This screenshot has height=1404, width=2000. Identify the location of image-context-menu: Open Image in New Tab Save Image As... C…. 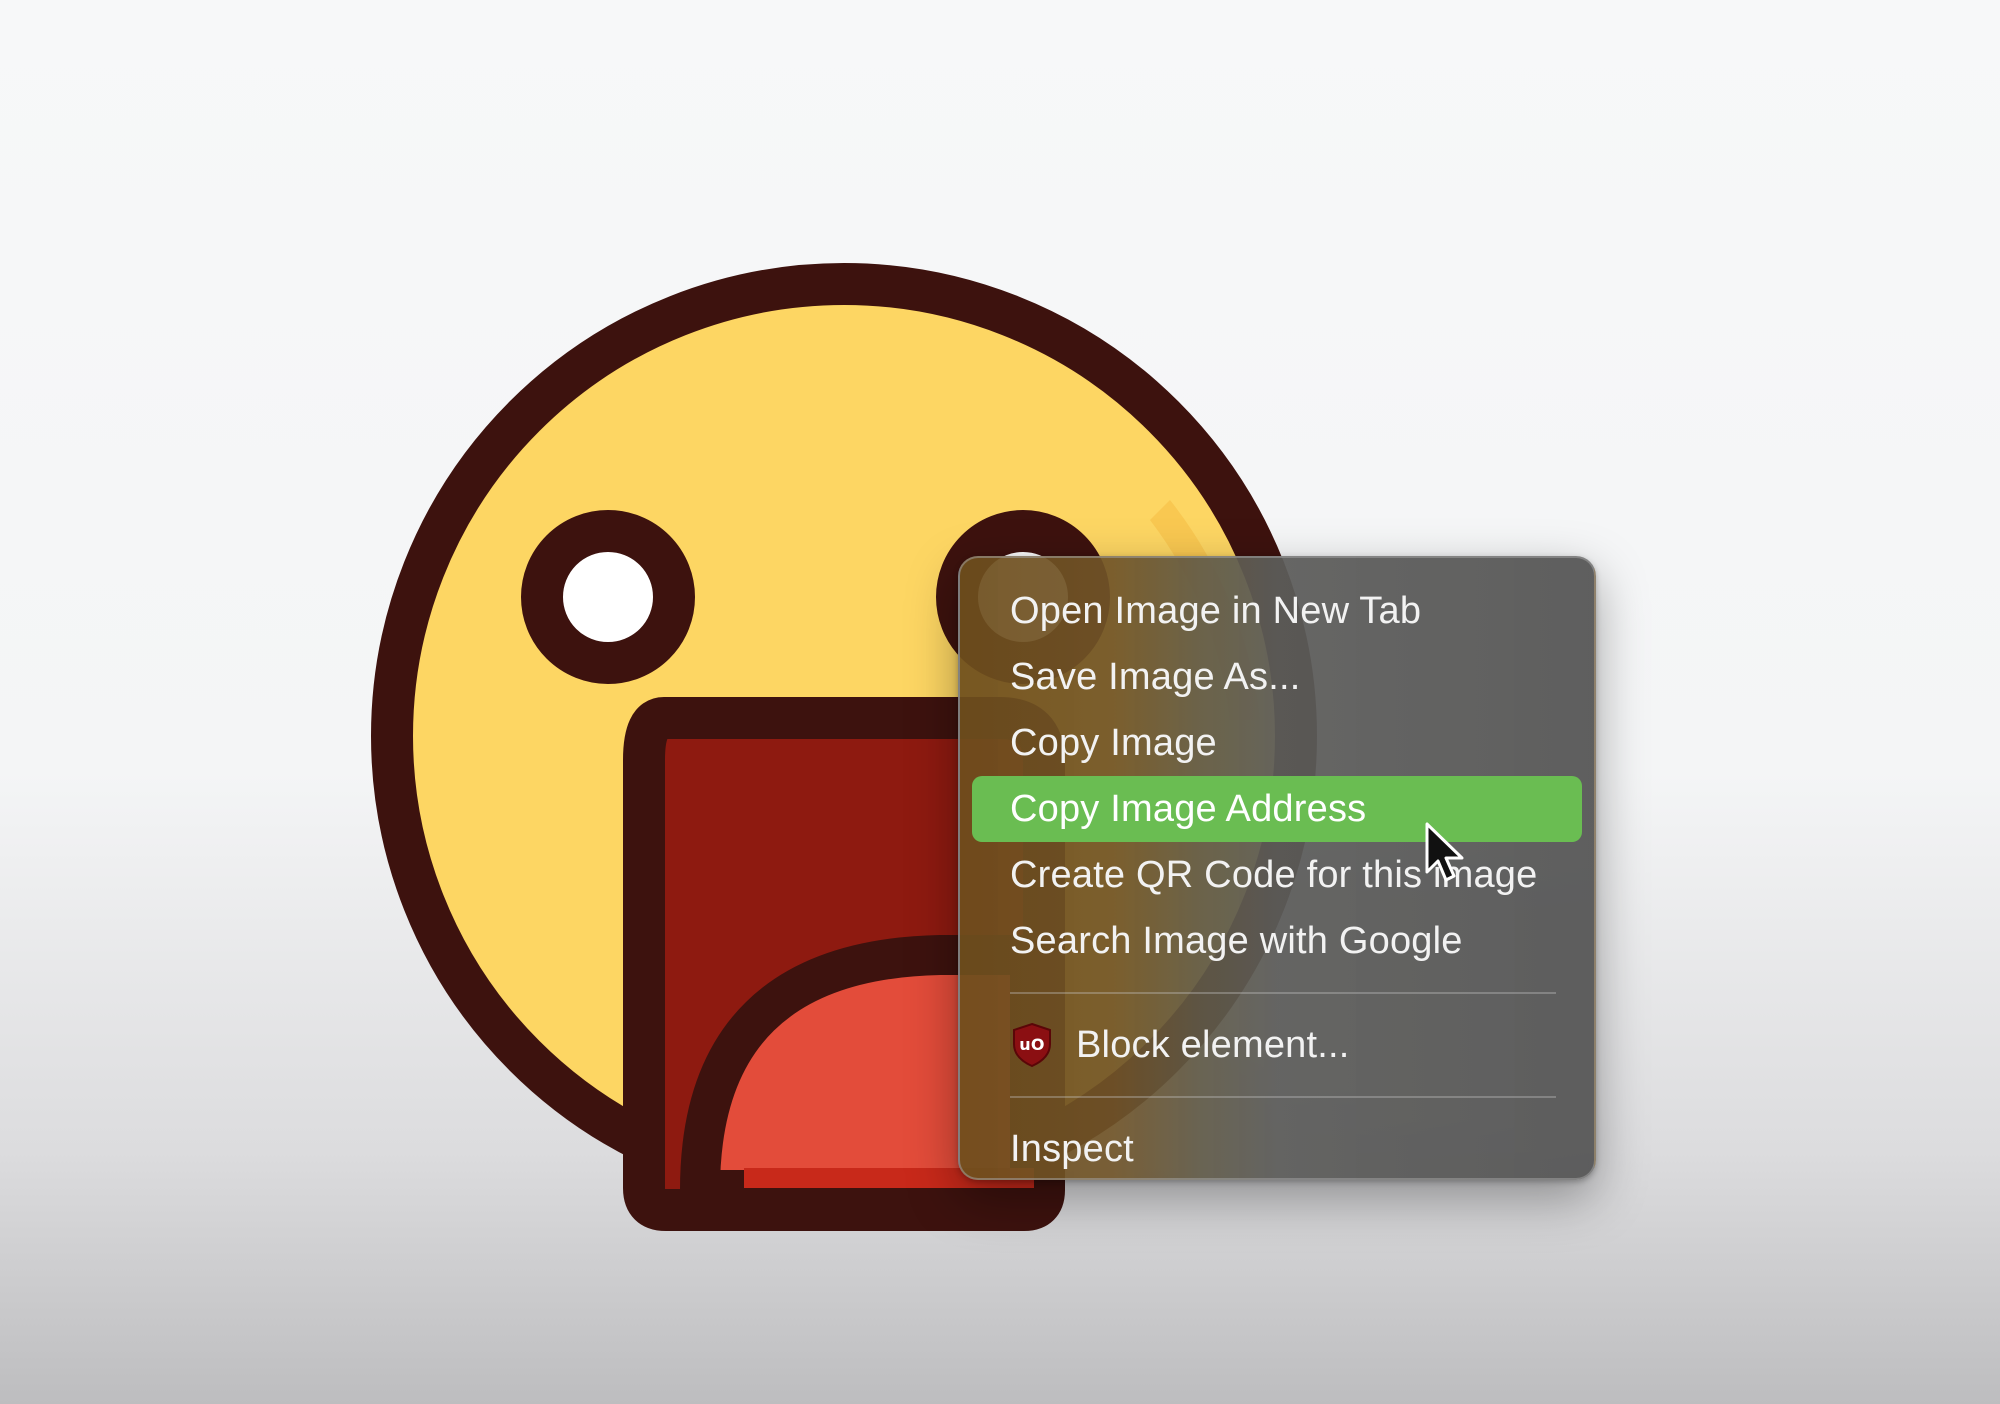
(1277, 868).